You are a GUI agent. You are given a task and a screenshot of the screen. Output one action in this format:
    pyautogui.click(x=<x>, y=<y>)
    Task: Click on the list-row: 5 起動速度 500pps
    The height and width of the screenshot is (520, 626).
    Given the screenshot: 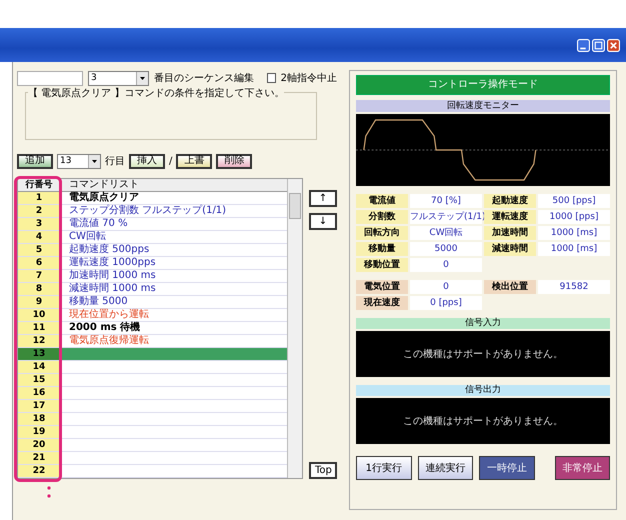 What is the action you would take?
    pyautogui.click(x=153, y=250)
    